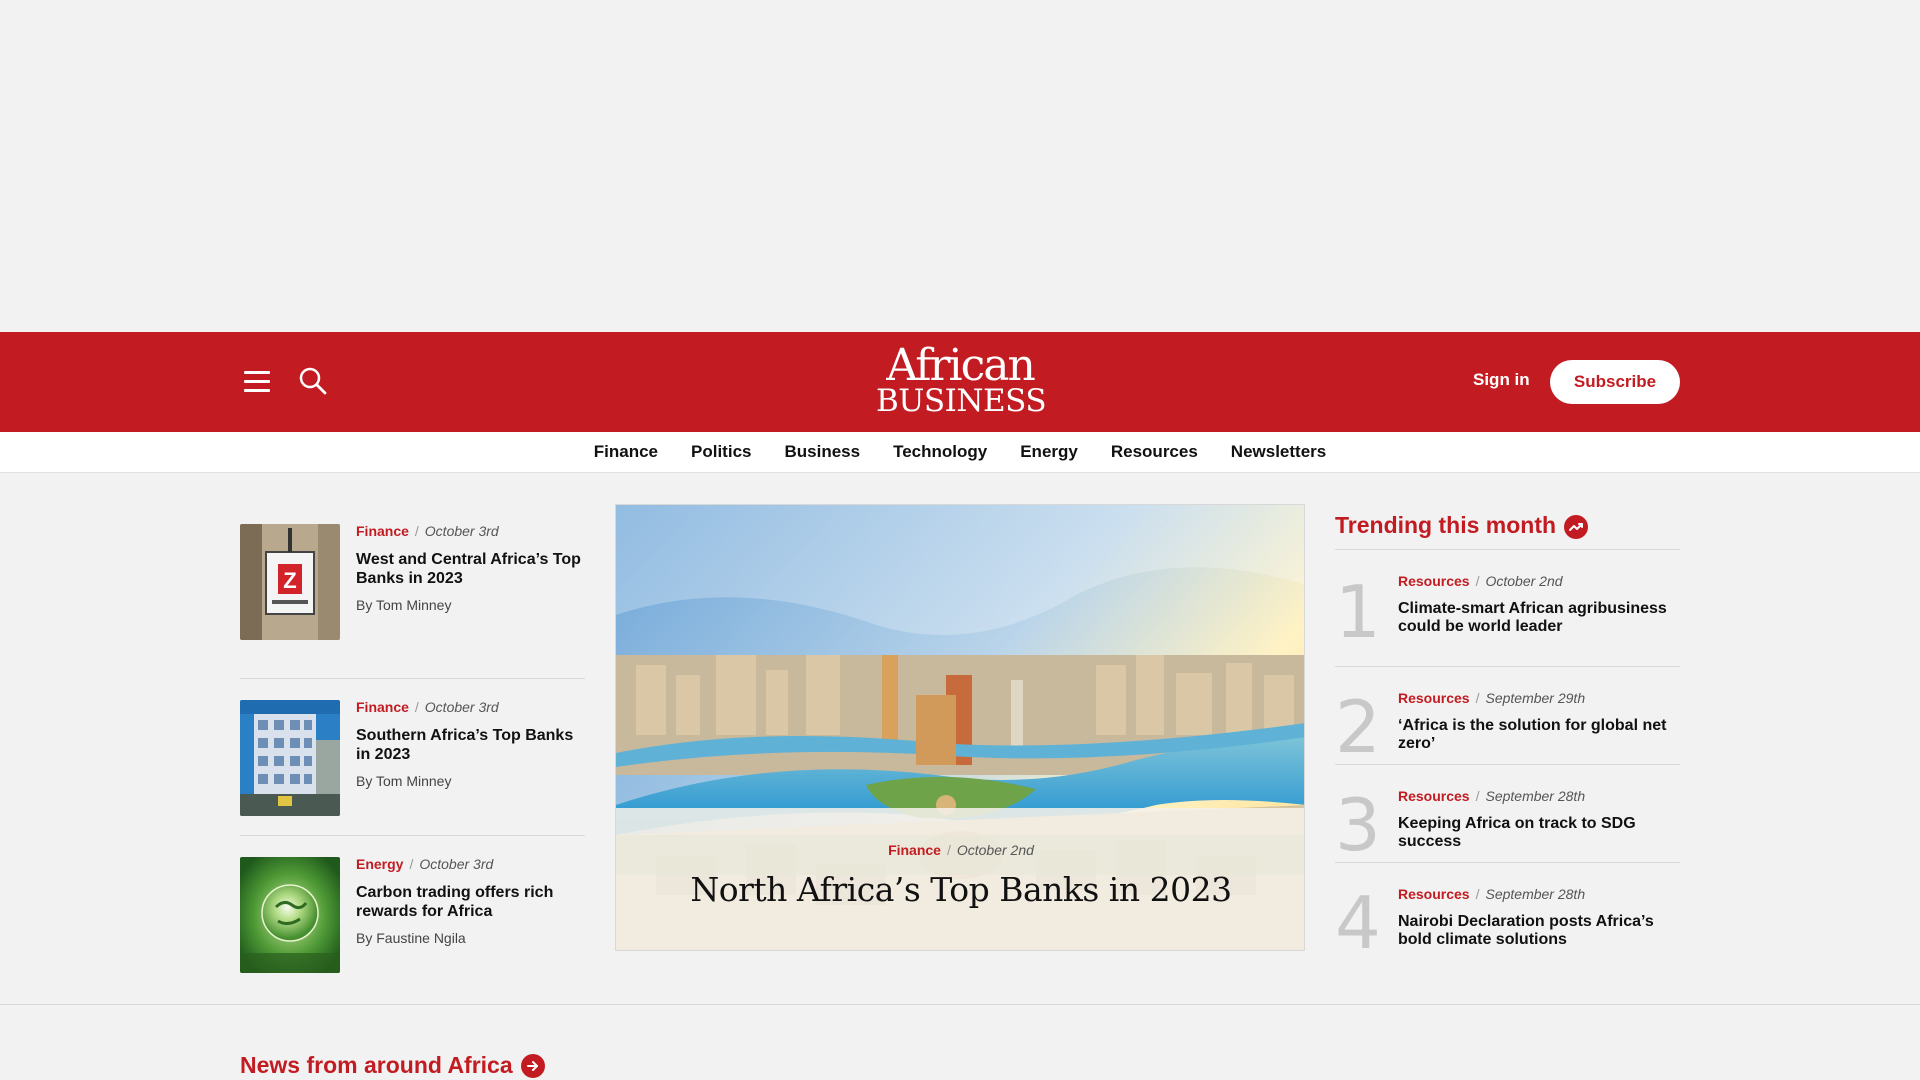  What do you see at coordinates (960, 889) in the screenshot?
I see `featured-title: North Africa’s Top Banks in 2023` at bounding box center [960, 889].